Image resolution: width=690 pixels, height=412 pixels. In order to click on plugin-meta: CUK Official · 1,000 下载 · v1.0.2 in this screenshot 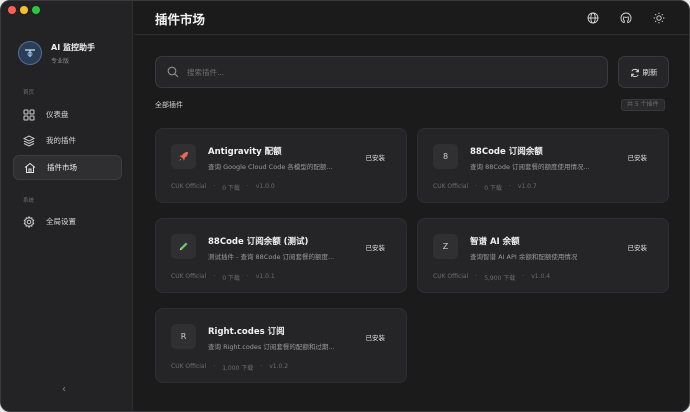, I will do `click(229, 367)`.